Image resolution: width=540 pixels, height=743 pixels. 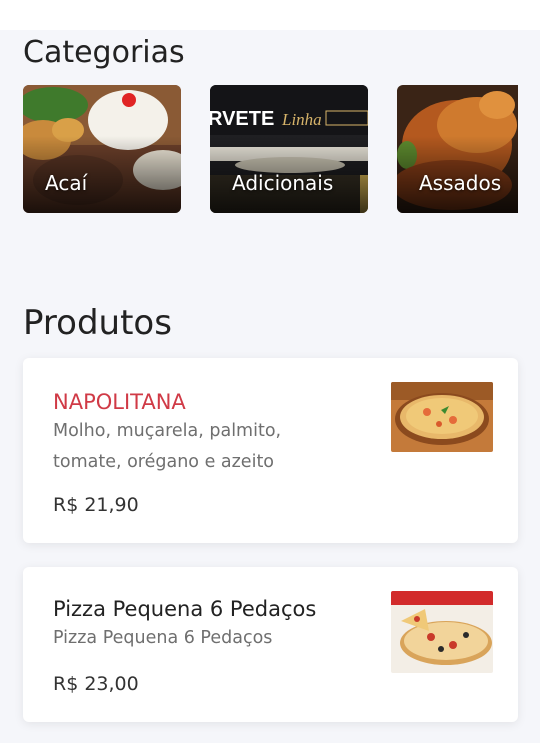 I want to click on product-price: R$ 23,00, so click(x=96, y=684).